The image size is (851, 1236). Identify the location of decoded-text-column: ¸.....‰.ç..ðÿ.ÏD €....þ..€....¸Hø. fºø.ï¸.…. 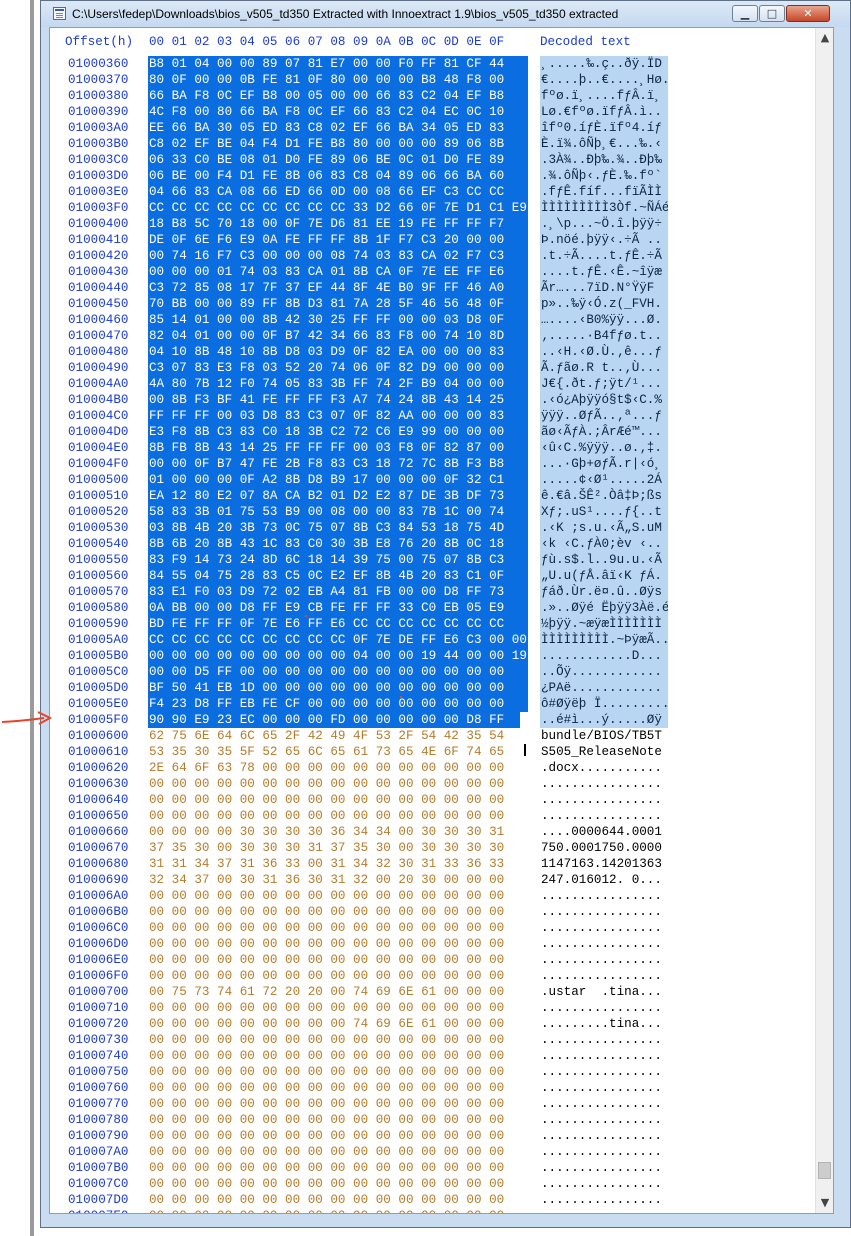
(604, 634).